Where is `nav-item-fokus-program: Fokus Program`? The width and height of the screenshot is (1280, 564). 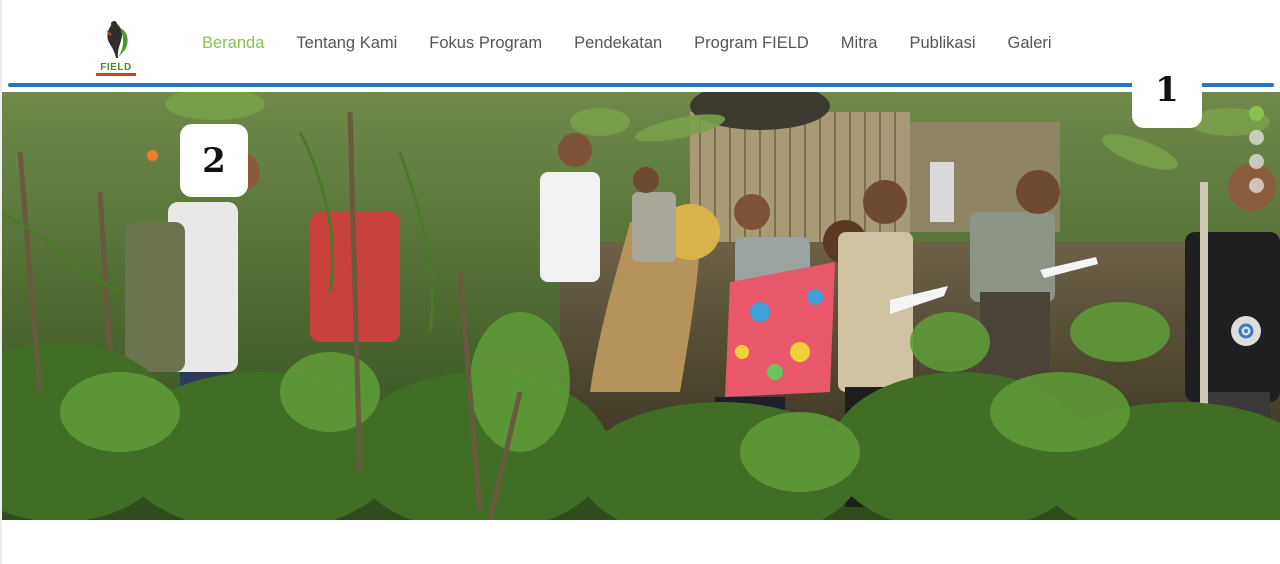
nav-item-fokus-program: Fokus Program is located at coordinates (485, 43).